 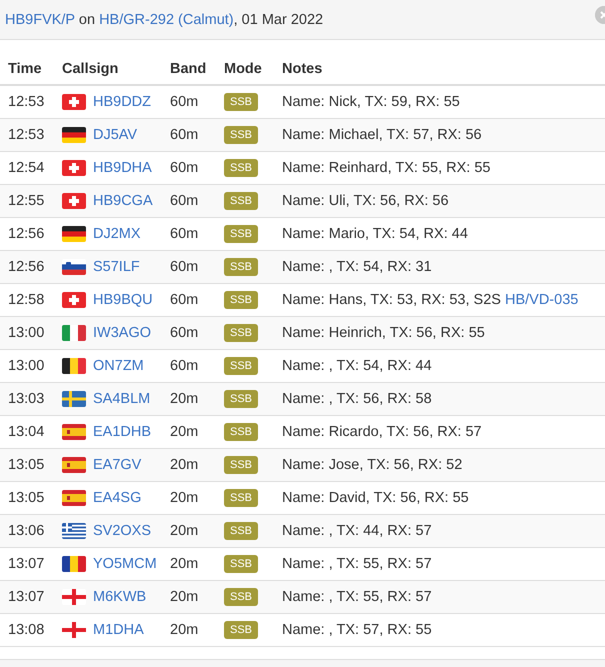 What do you see at coordinates (439, 597) in the screenshot?
I see `notes-cell: Name: , TX: 55, RX: 57` at bounding box center [439, 597].